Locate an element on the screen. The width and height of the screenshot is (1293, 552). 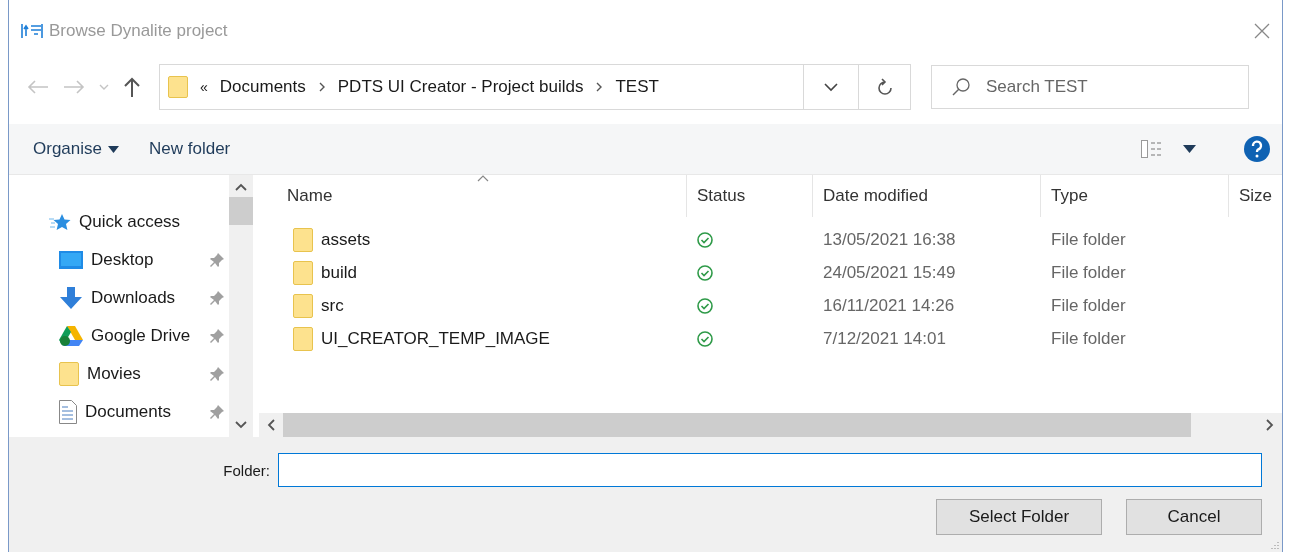
file-row: build 24/05/2021 15:49 File folder is located at coordinates (770, 272).